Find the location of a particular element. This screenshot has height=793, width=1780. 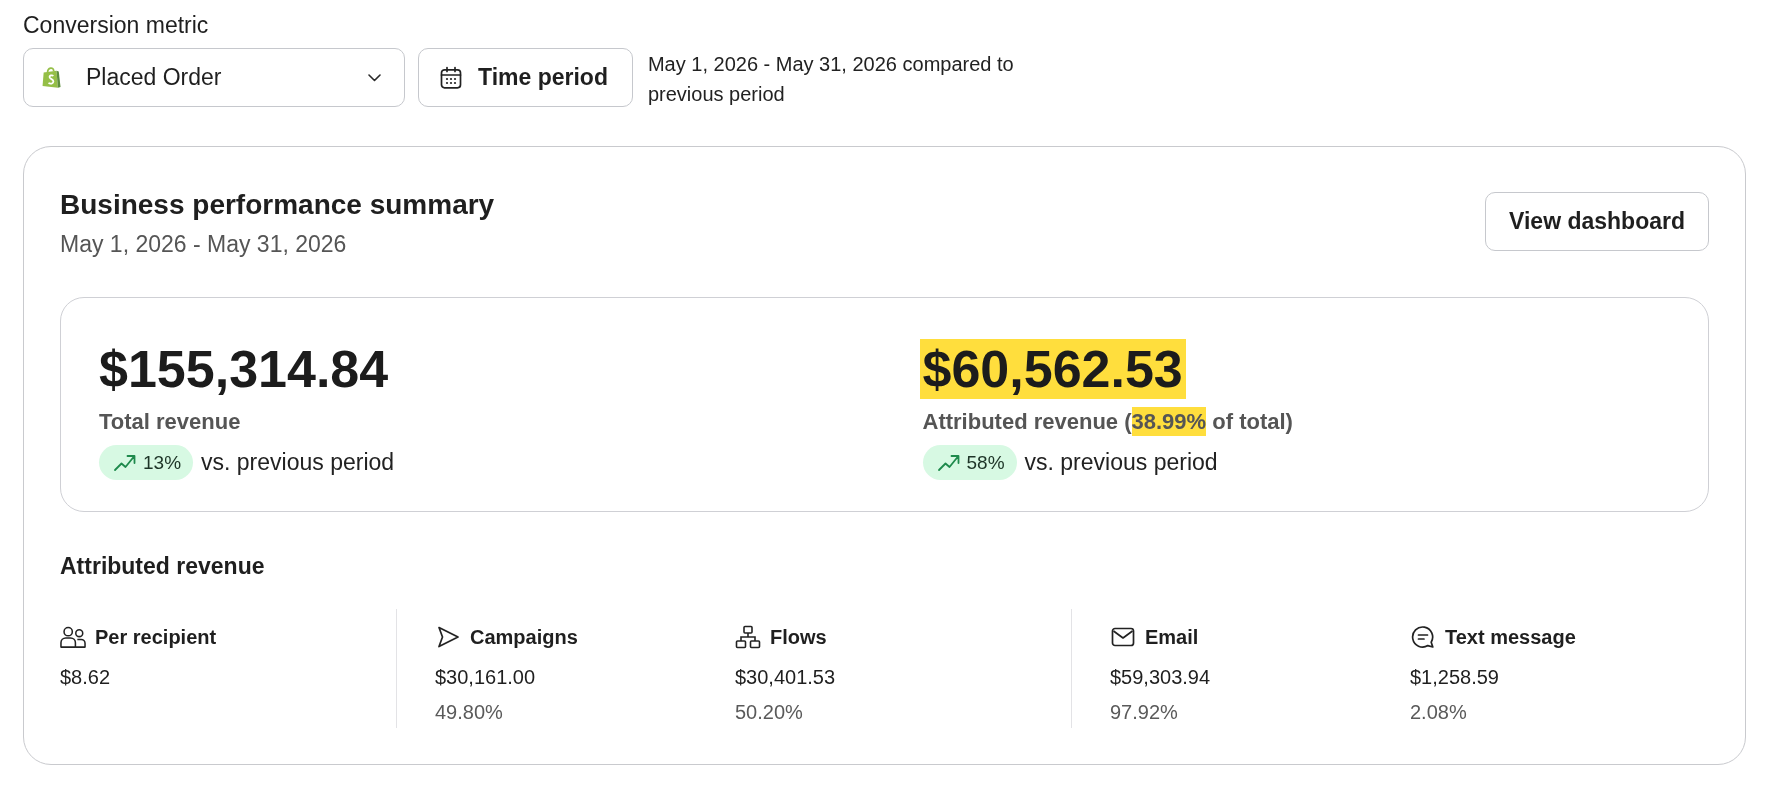

send-icon is located at coordinates (448, 637).